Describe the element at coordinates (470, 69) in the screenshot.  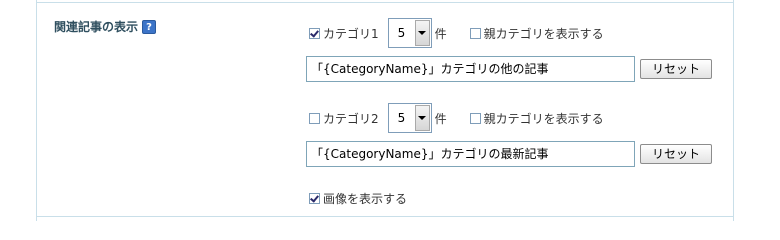
I see `category1-title-input: 「{CategoryName}」カテゴリの他の記事` at that location.